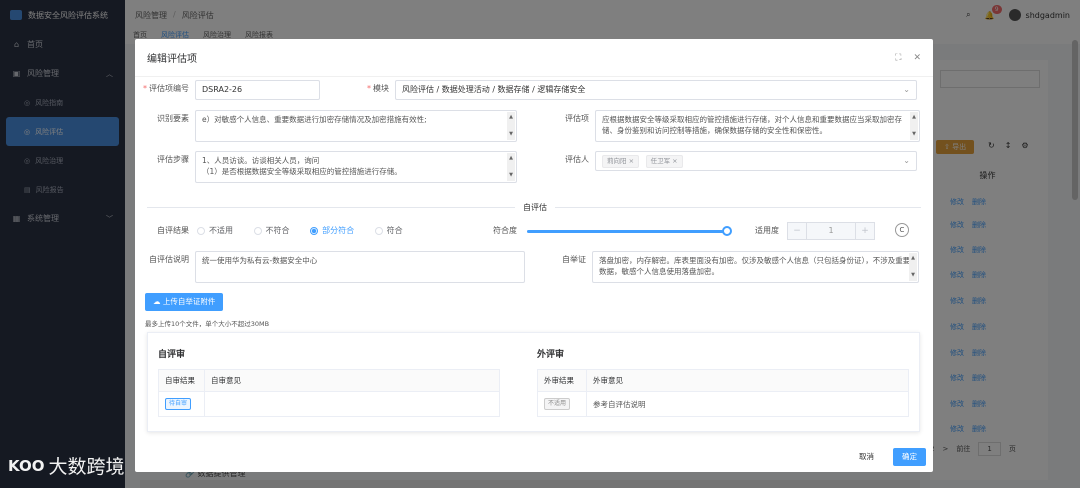  Describe the element at coordinates (723, 381) in the screenshot. I see `table-header: 外审结果 外审意见` at that location.